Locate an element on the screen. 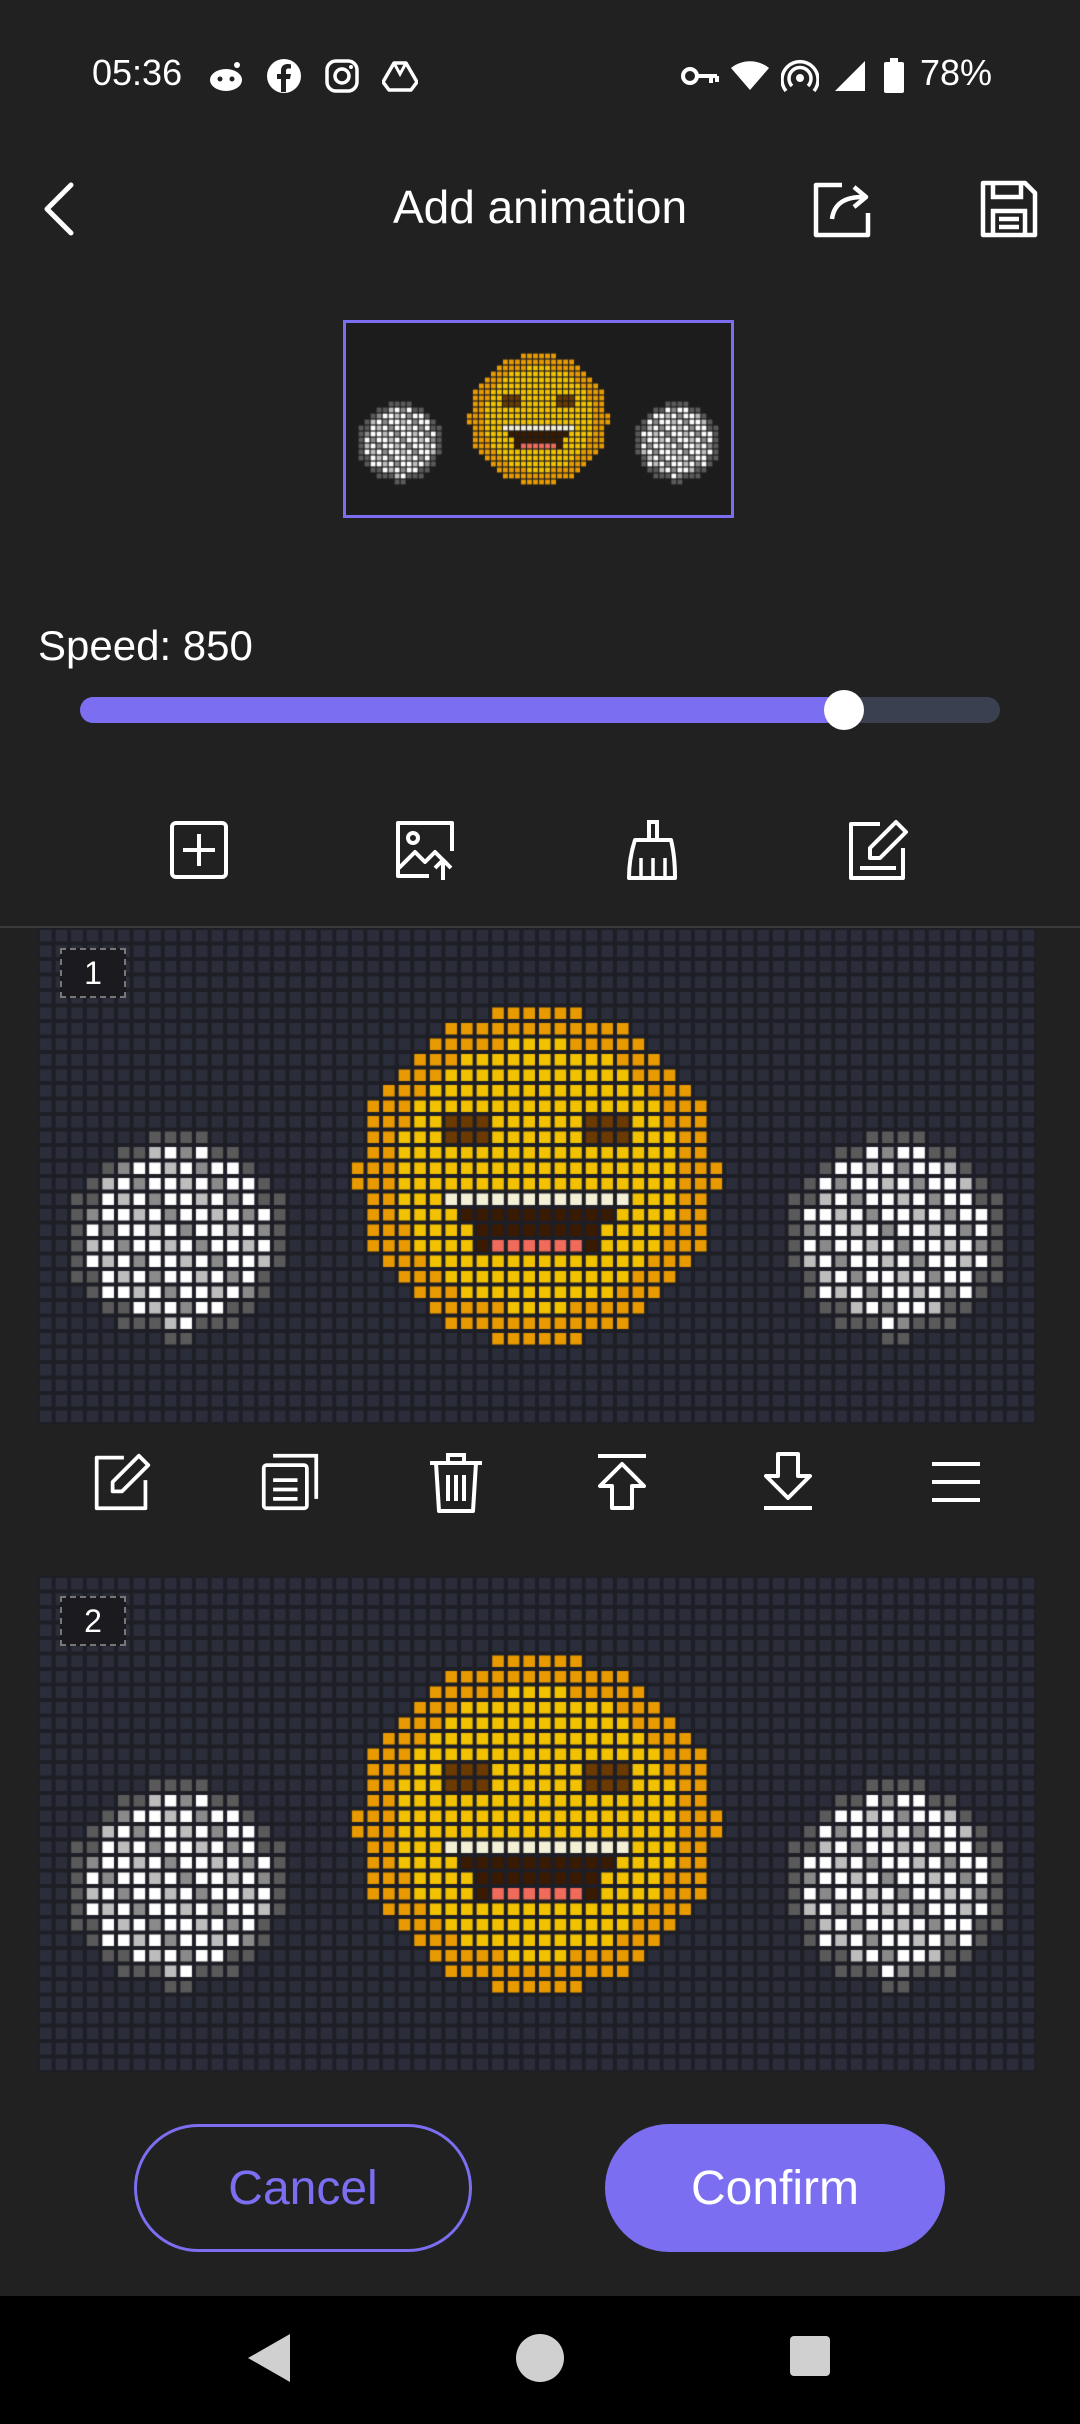 Image resolution: width=1080 pixels, height=2424 pixels. move-down-icon is located at coordinates (788, 1481).